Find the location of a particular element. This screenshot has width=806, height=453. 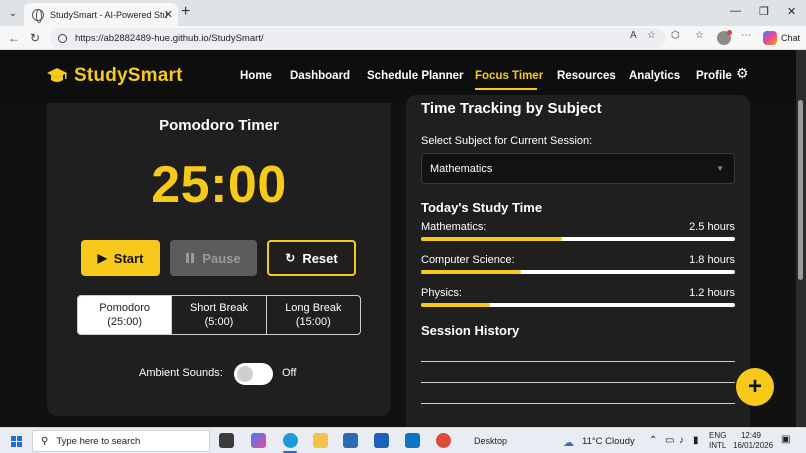

mode-short-break: Short Break (5:00) is located at coordinates (219, 315).